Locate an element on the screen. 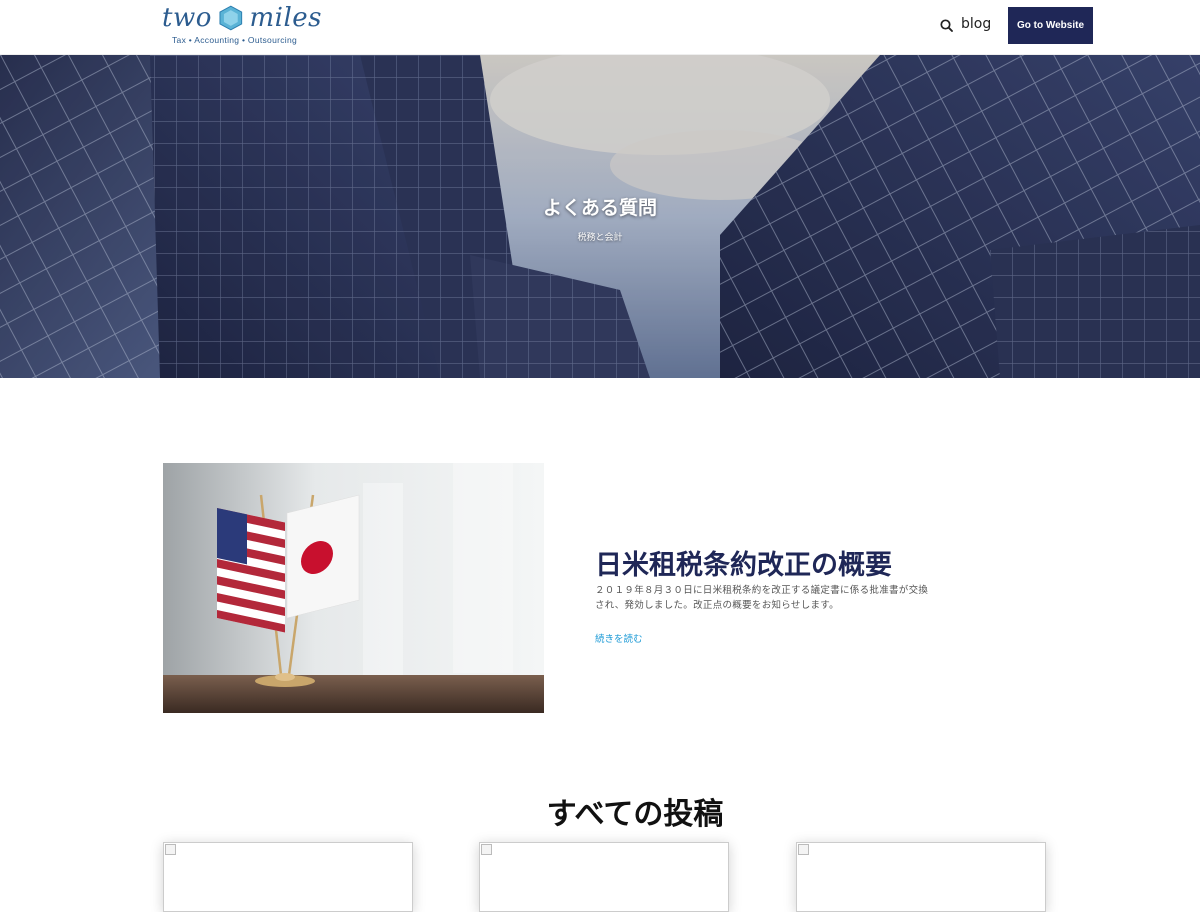 This screenshot has width=1200, height=912. flags-illustration is located at coordinates (353, 588).